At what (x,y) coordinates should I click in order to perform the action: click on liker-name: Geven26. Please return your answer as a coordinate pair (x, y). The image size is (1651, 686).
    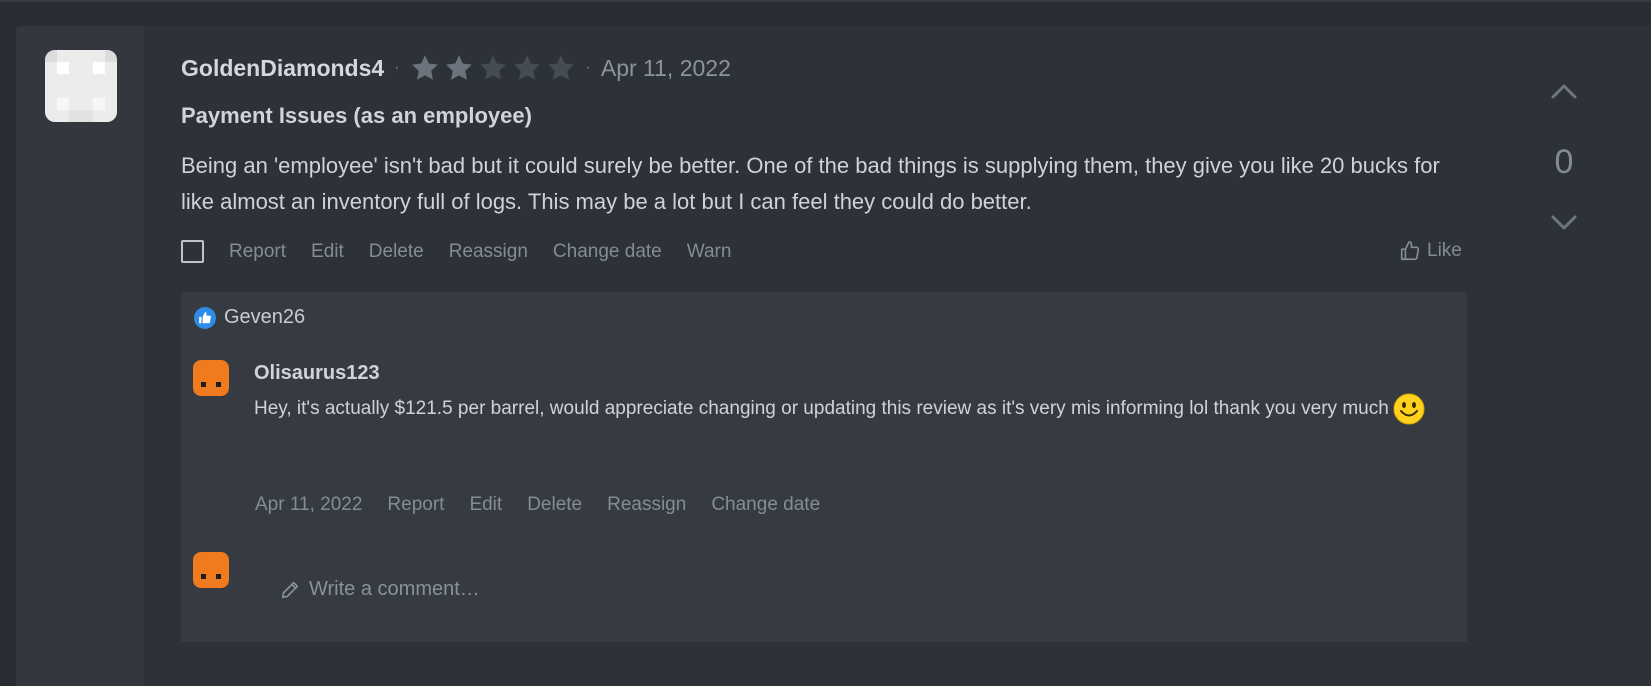
    Looking at the image, I should click on (264, 317).